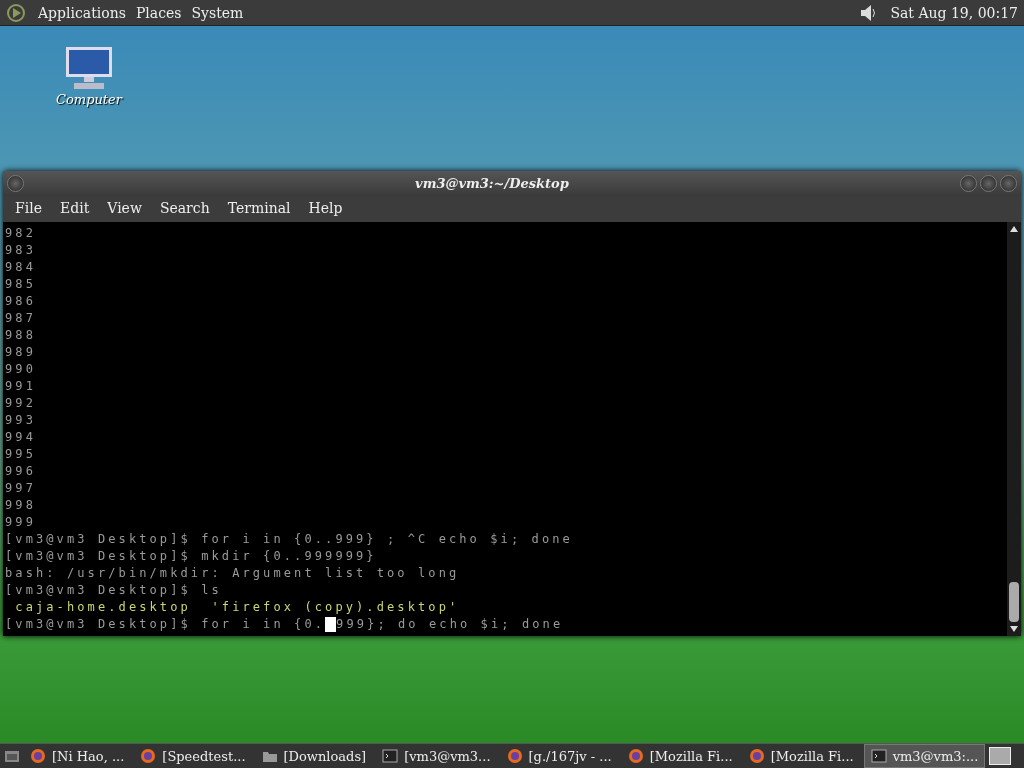 This screenshot has height=768, width=1024. Describe the element at coordinates (314, 756) in the screenshot. I see `taskbar-button: [Downloads]` at that location.